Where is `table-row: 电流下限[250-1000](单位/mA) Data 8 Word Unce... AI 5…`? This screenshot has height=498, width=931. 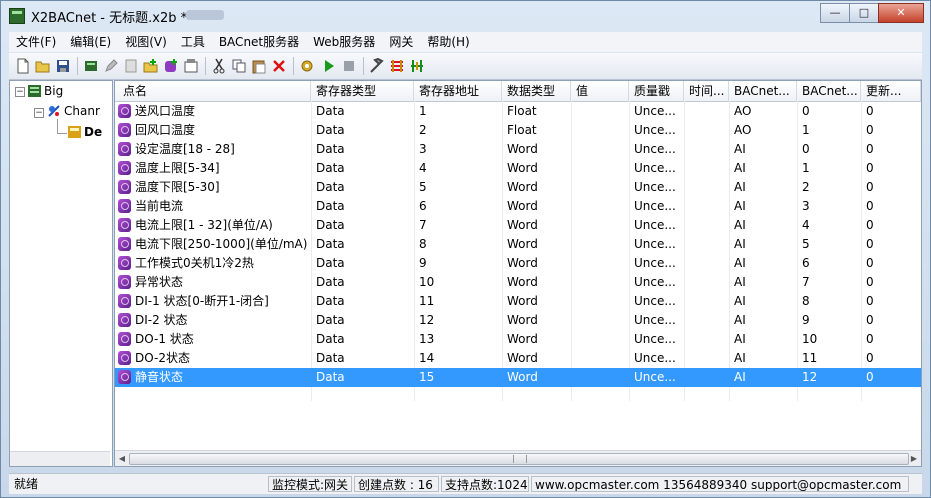
table-row: 电流下限[250-1000](单位/mA) Data 8 Word Unce... AI 5… is located at coordinates (518, 244).